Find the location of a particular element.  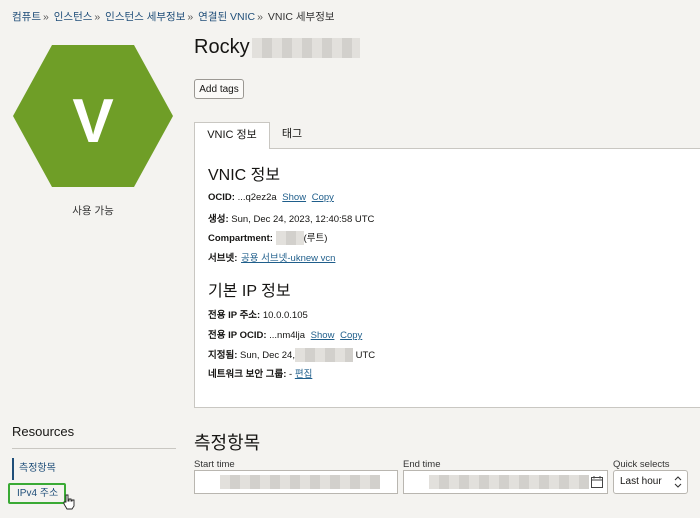

metrics-title: 측정항목 is located at coordinates (227, 443).